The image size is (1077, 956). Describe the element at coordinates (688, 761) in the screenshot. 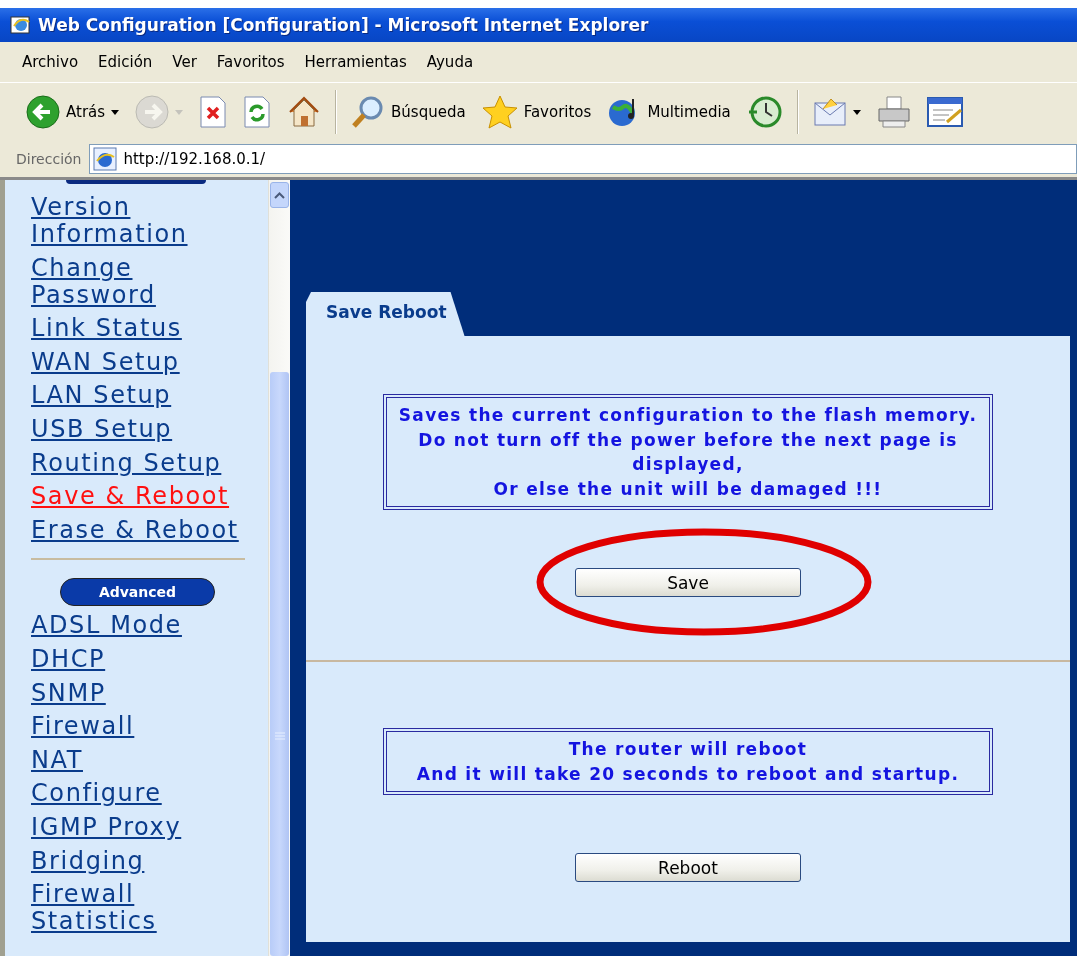

I see `warning-message: The router will reboot And it will take 20 seconds to reboot and startup.` at that location.